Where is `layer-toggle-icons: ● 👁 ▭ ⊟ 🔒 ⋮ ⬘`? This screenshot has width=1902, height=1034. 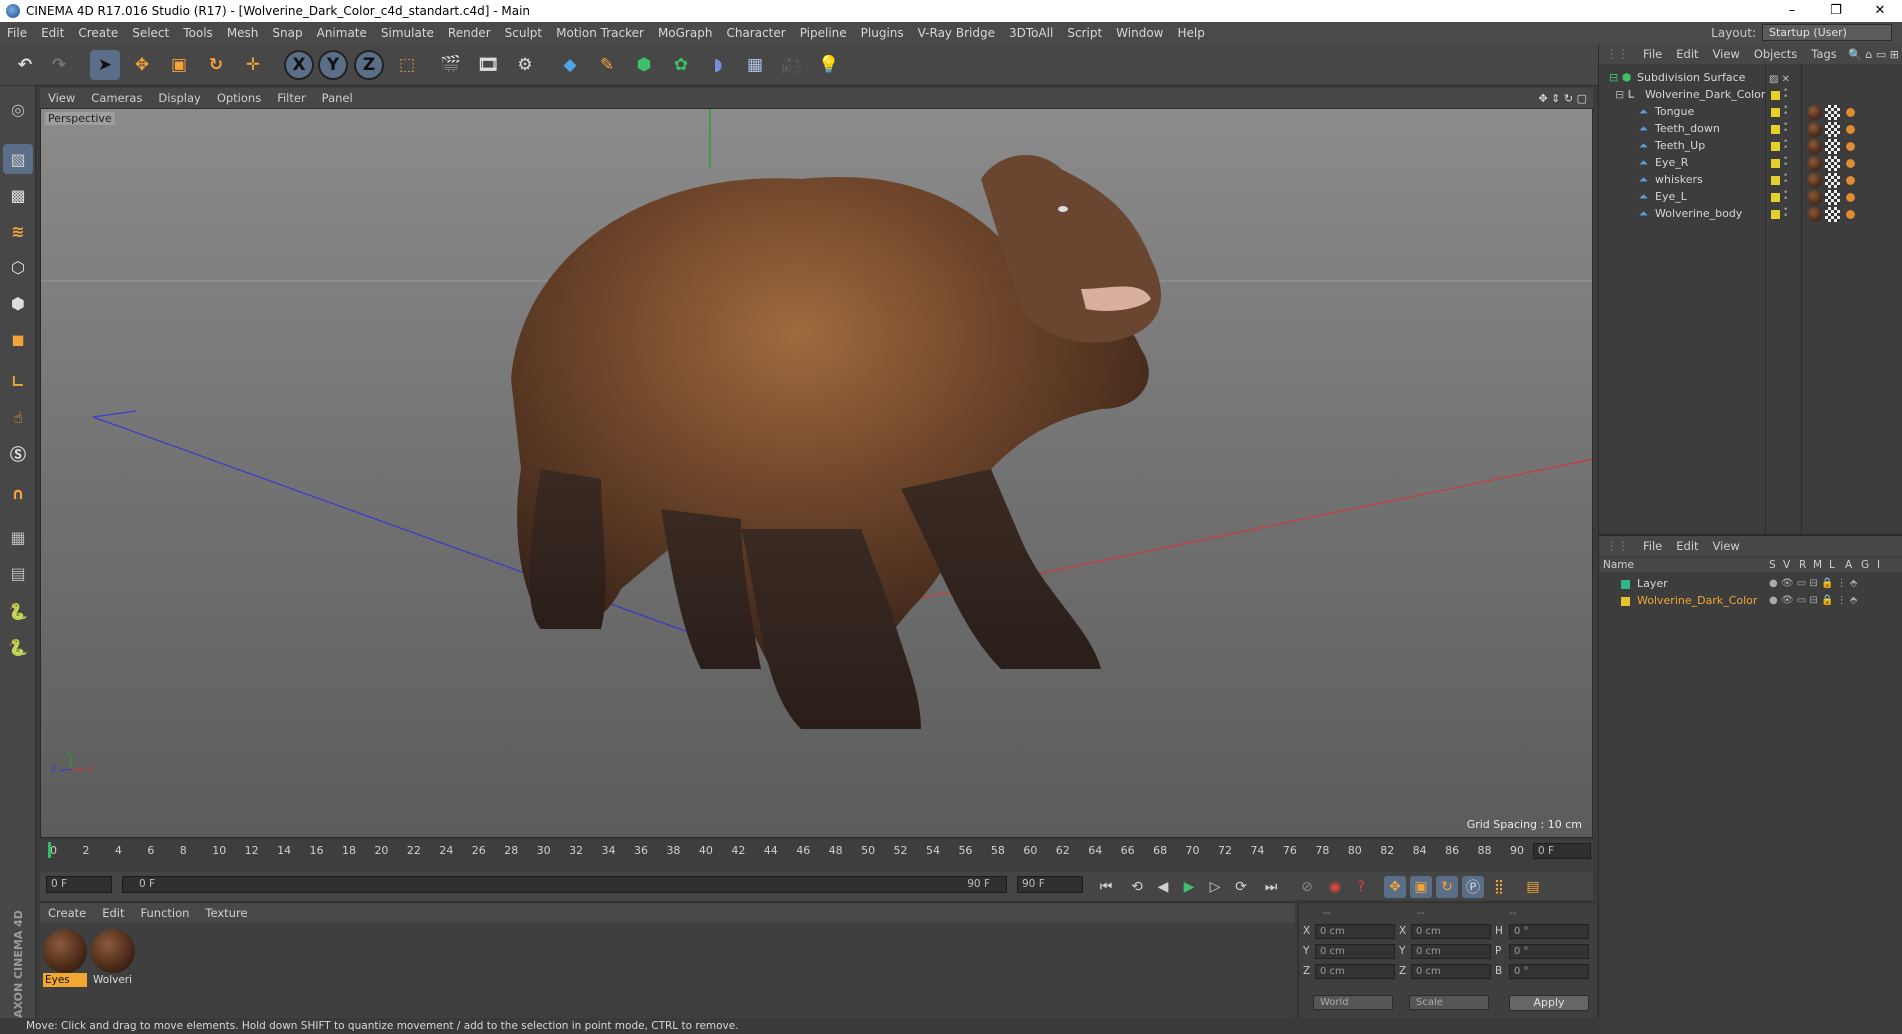 layer-toggle-icons: ● 👁 ▭ ⊟ 🔒 ⋮ ⬘ is located at coordinates (1813, 584).